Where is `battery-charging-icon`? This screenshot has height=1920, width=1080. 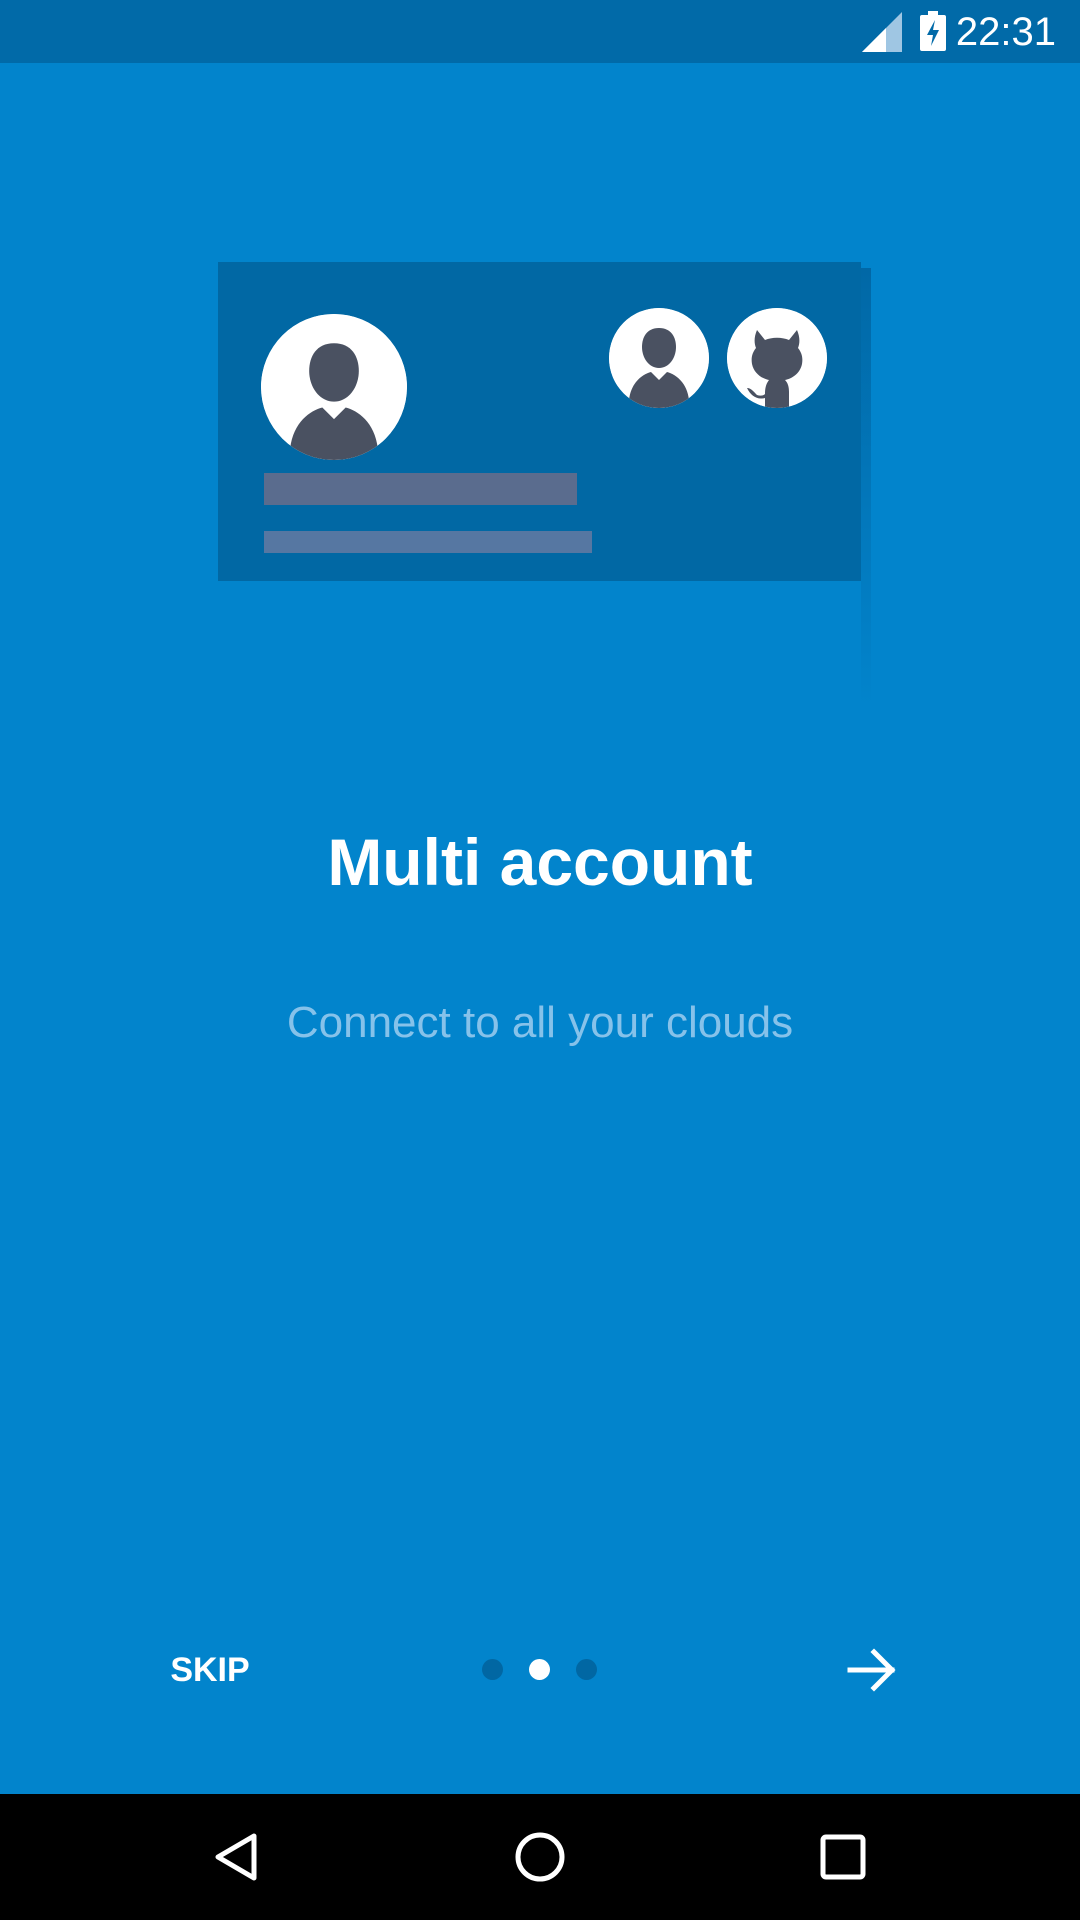 battery-charging-icon is located at coordinates (933, 31).